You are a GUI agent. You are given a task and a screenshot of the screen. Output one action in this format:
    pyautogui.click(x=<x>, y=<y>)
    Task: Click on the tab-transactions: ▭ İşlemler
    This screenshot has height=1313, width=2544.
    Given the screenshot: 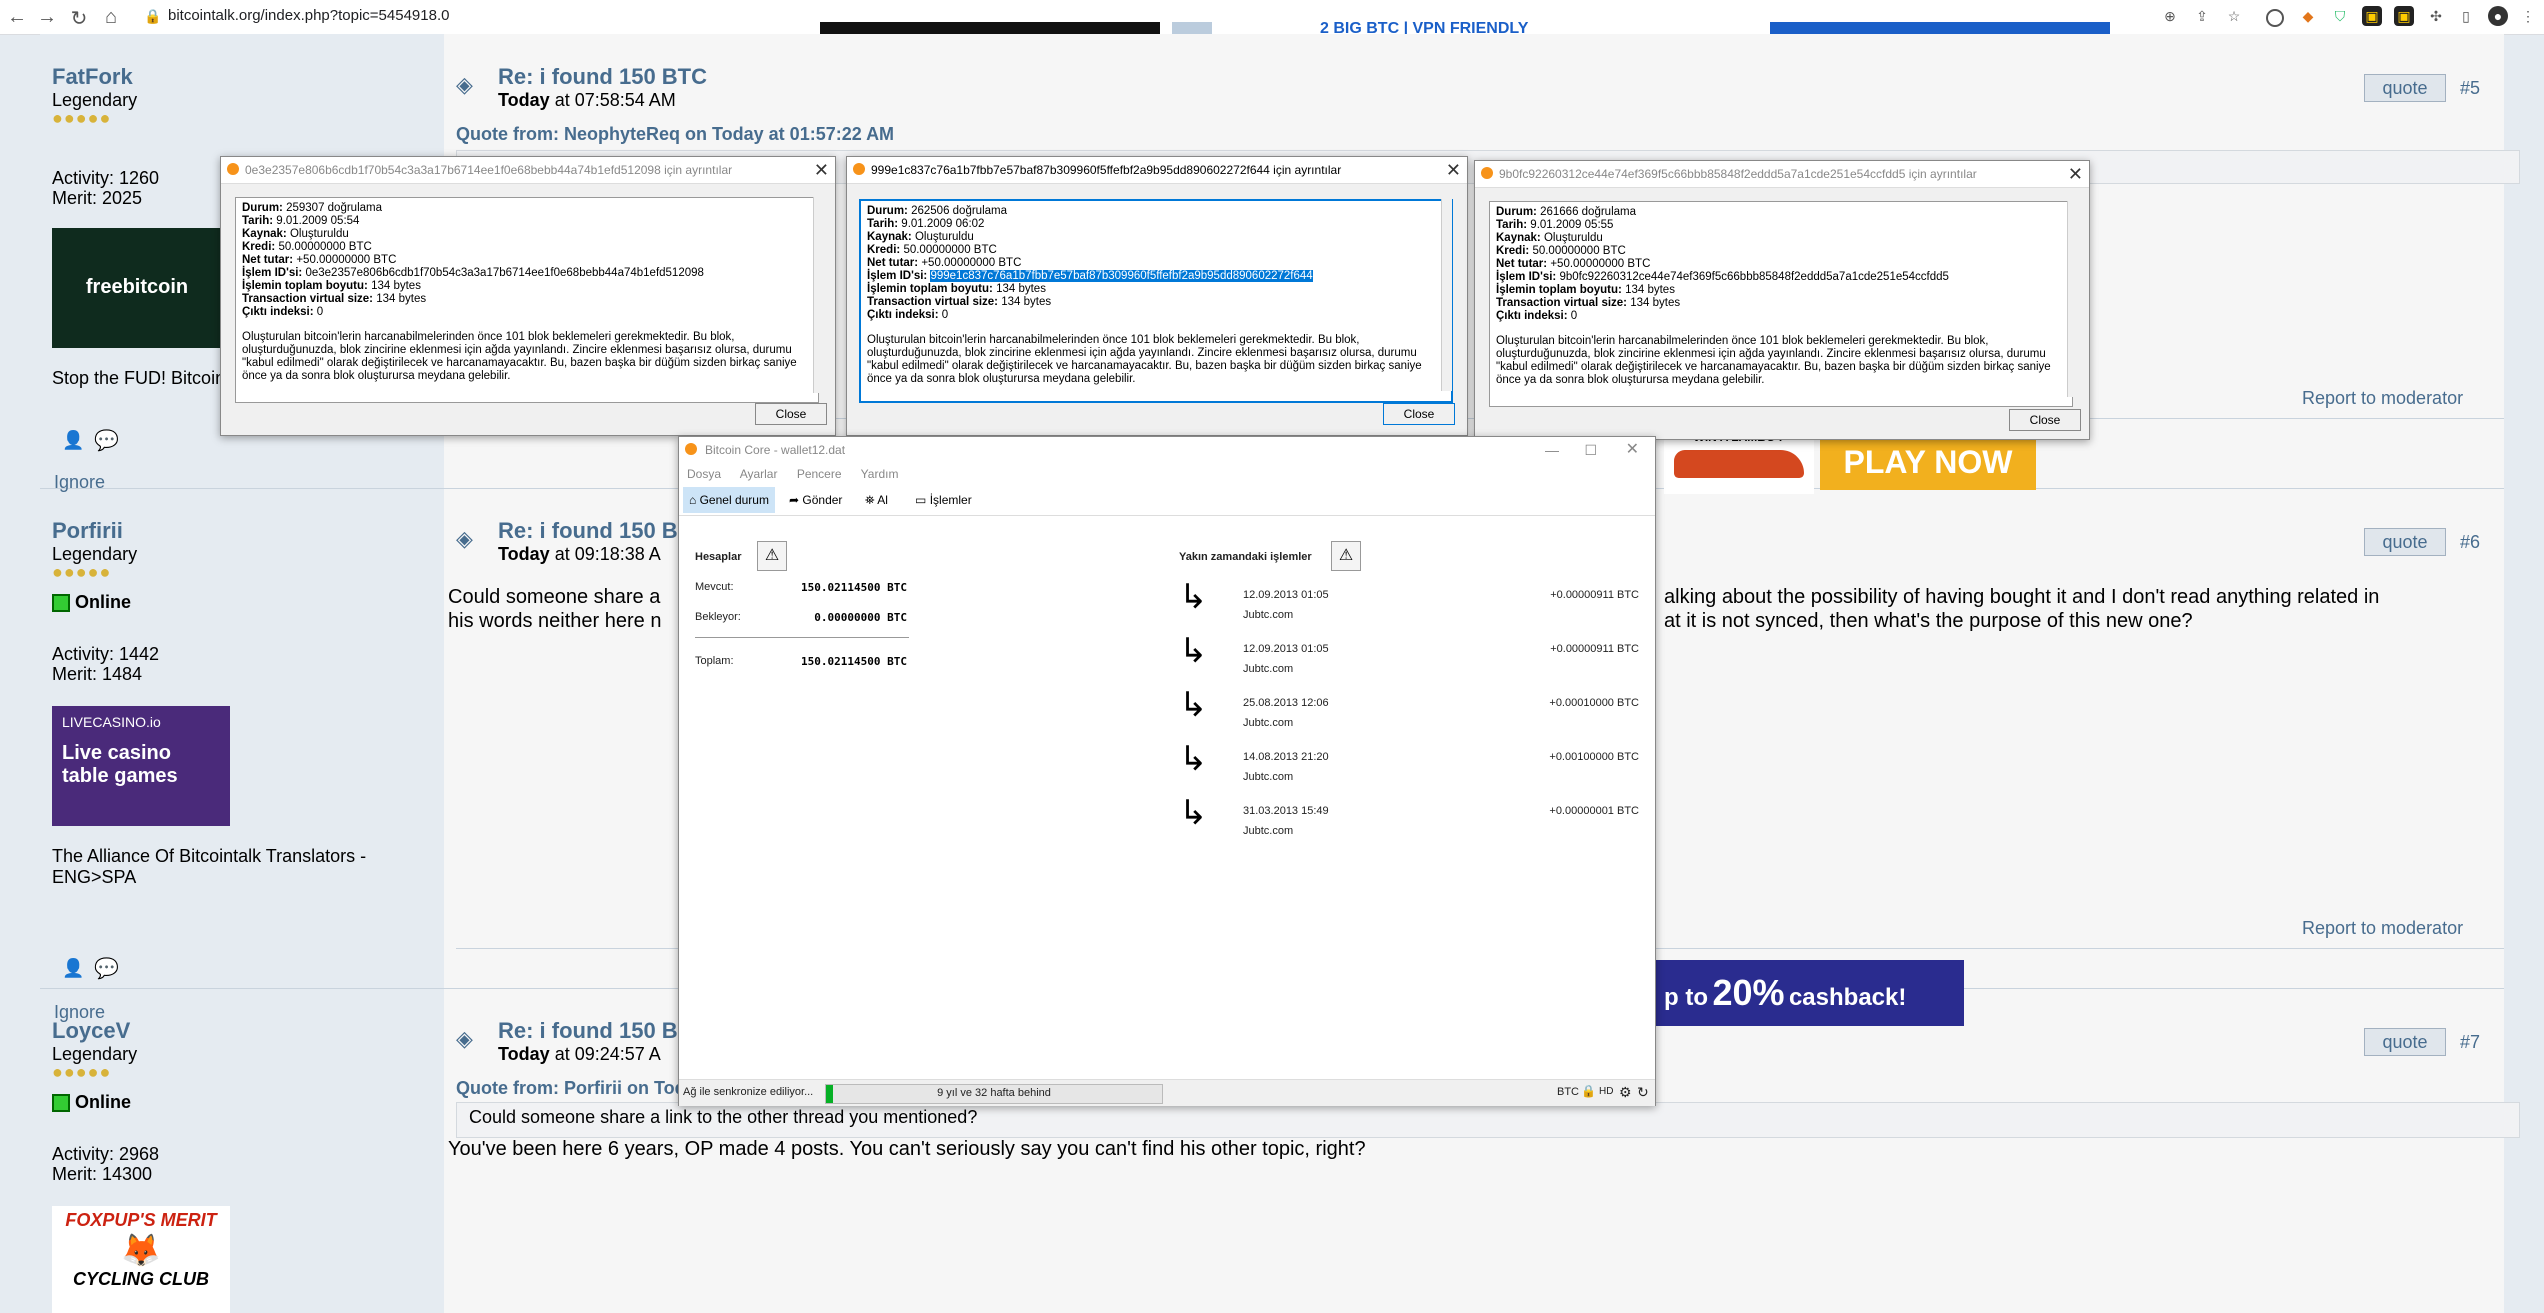 What is the action you would take?
    pyautogui.click(x=943, y=500)
    